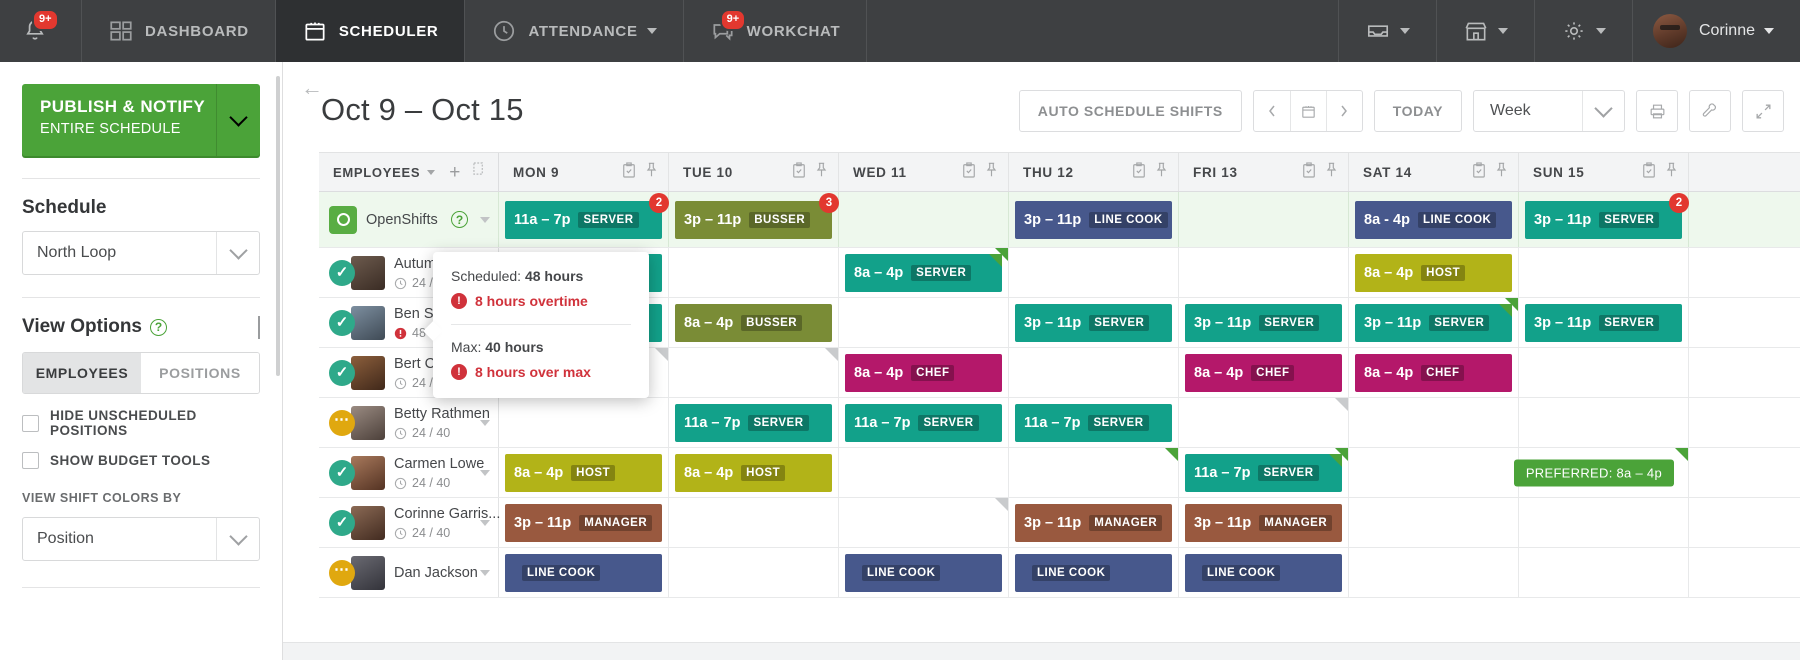  Describe the element at coordinates (1716, 31) in the screenshot. I see `user-menu: Corinne` at that location.